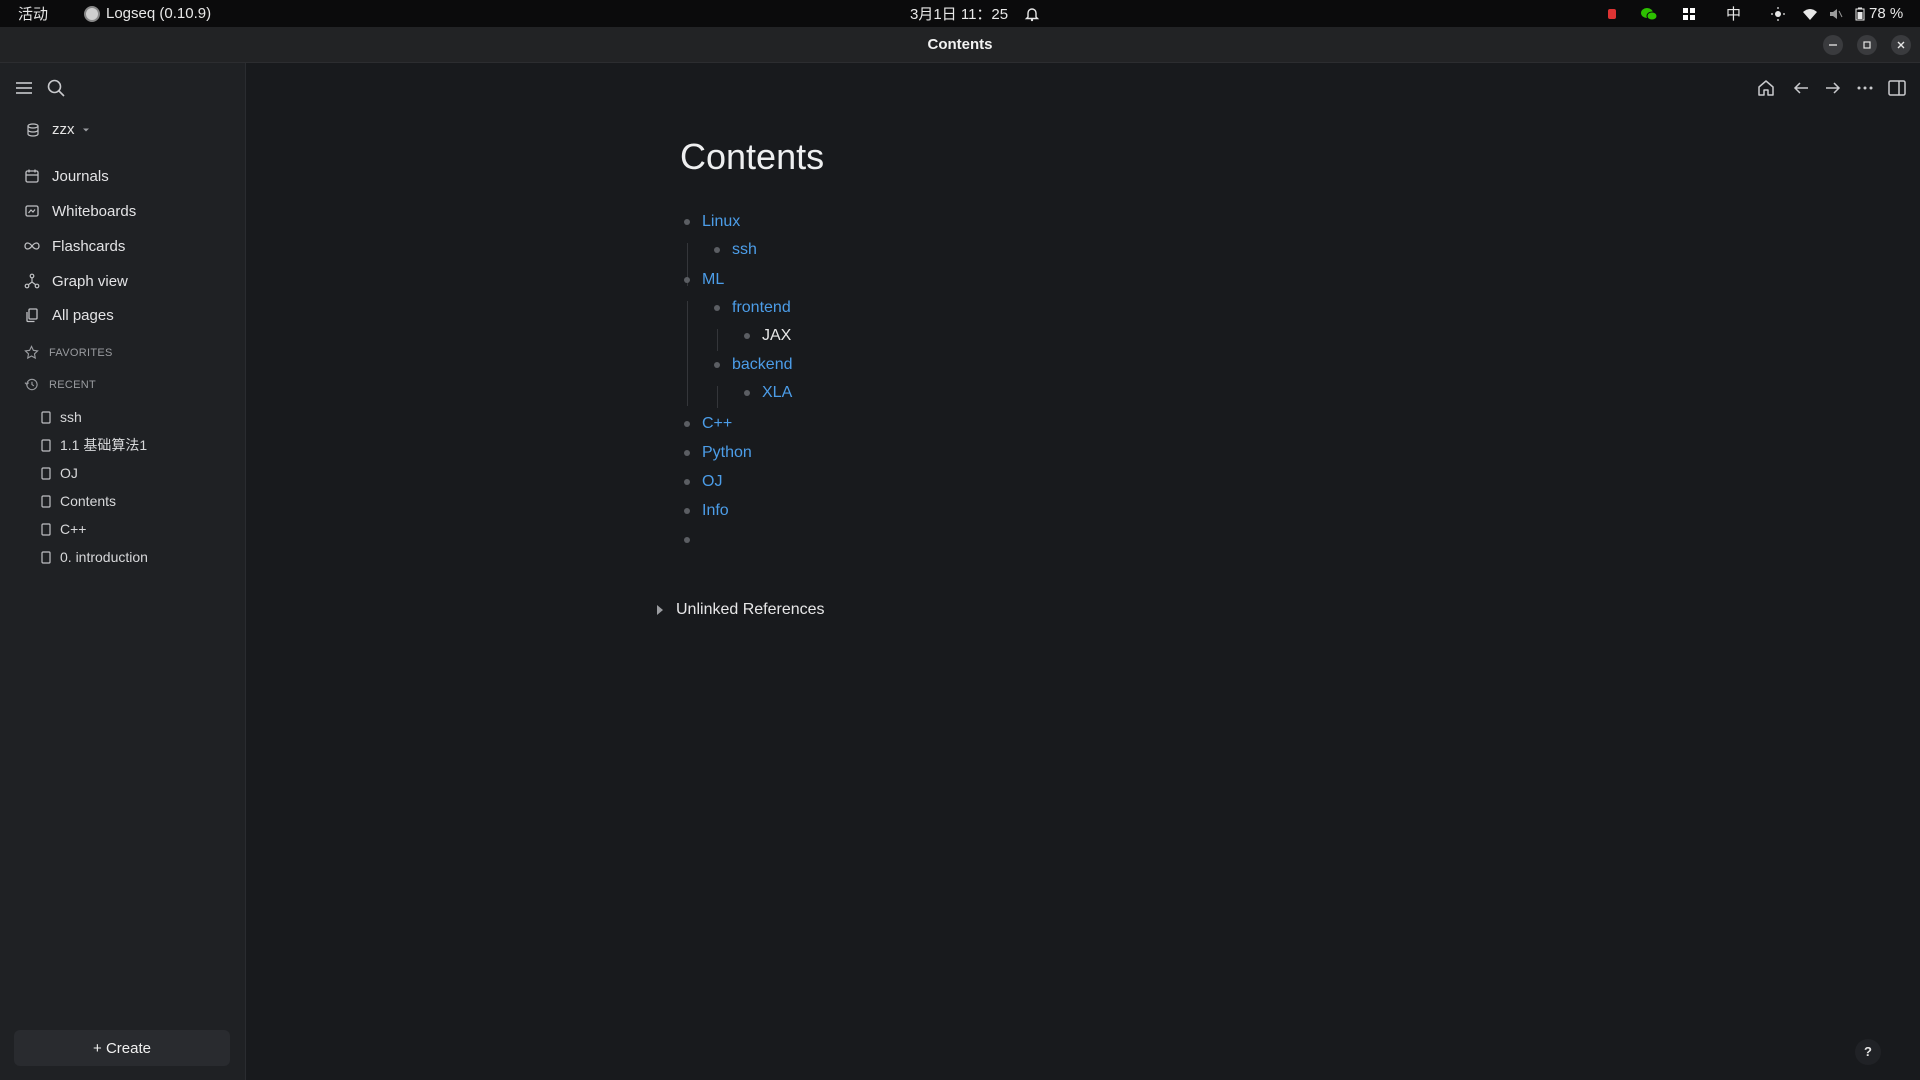 Image resolution: width=1920 pixels, height=1080 pixels. What do you see at coordinates (24, 88) in the screenshot?
I see `menu-toggle-icon` at bounding box center [24, 88].